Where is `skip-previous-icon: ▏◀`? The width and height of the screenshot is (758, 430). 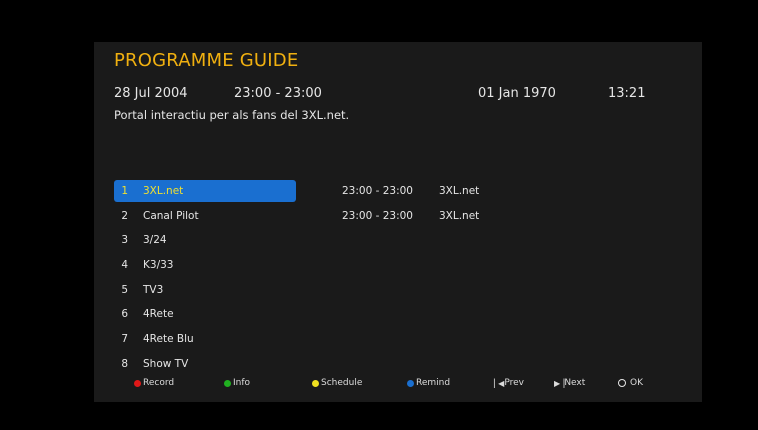 skip-previous-icon: ▏◀ is located at coordinates (499, 383).